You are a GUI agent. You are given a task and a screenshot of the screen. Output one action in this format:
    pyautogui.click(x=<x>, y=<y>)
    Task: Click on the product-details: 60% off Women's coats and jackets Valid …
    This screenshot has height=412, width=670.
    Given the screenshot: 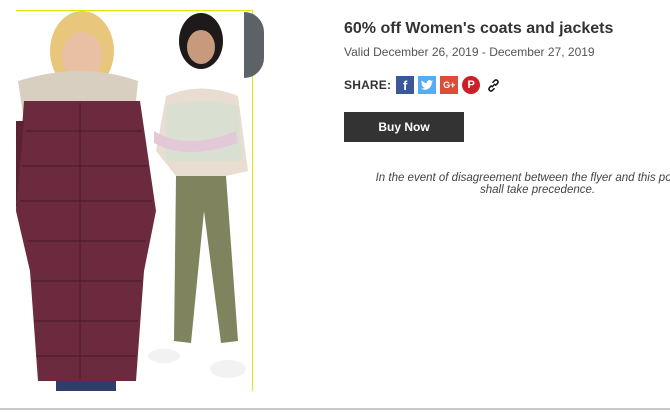 What is the action you would take?
    pyautogui.click(x=507, y=81)
    